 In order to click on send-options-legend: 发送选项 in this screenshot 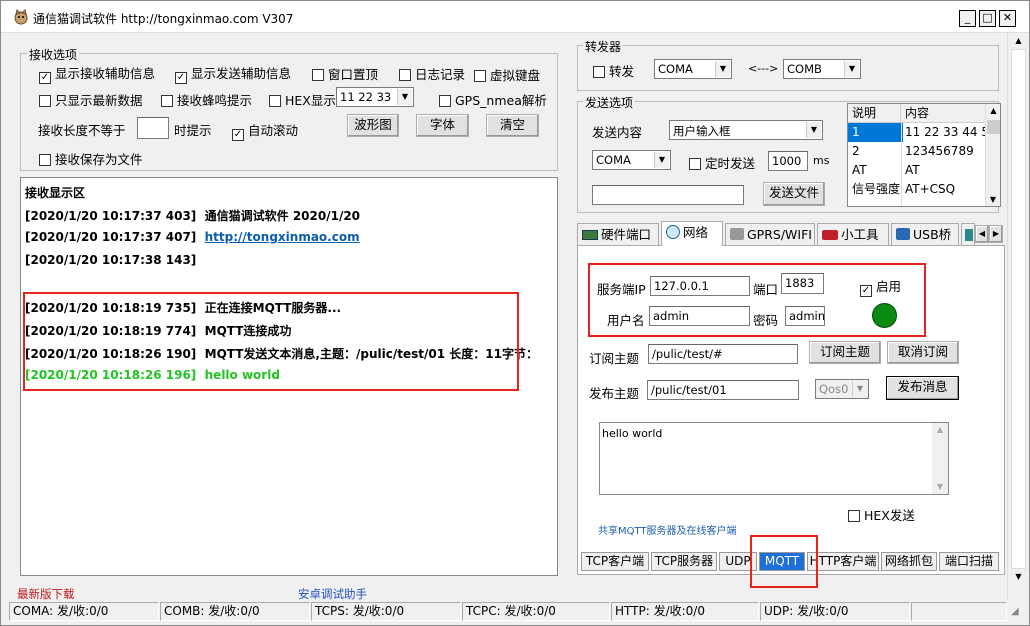, I will do `click(609, 102)`.